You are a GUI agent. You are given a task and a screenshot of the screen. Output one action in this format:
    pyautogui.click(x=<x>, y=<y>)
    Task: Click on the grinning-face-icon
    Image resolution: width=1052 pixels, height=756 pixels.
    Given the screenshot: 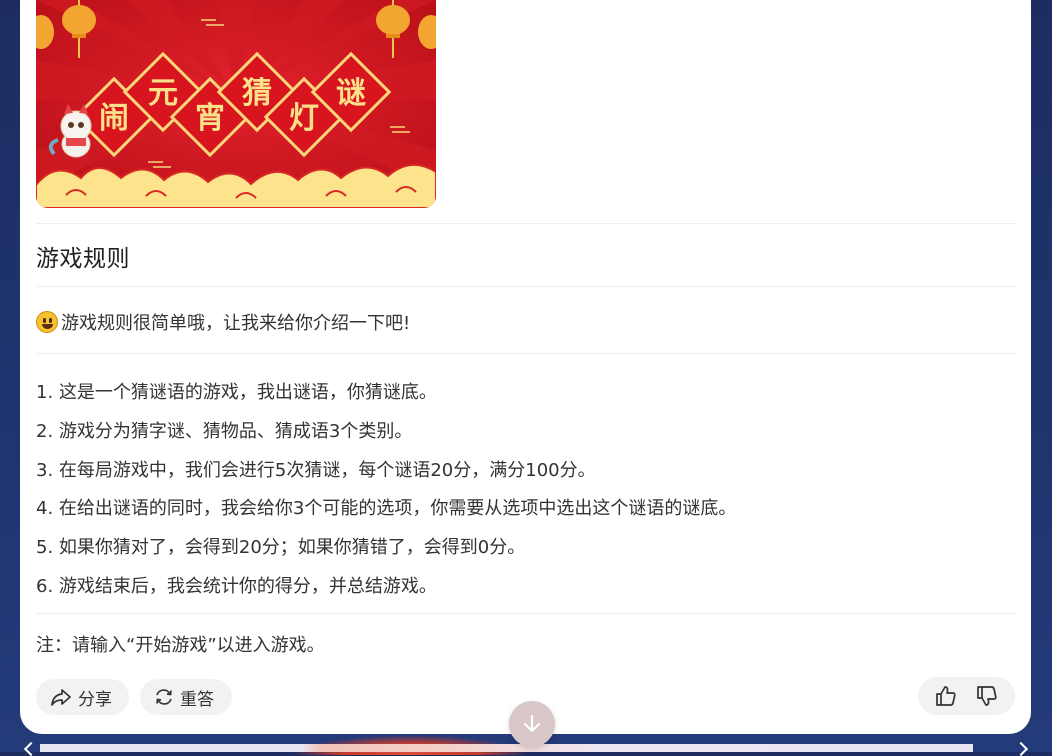 What is the action you would take?
    pyautogui.click(x=47, y=322)
    